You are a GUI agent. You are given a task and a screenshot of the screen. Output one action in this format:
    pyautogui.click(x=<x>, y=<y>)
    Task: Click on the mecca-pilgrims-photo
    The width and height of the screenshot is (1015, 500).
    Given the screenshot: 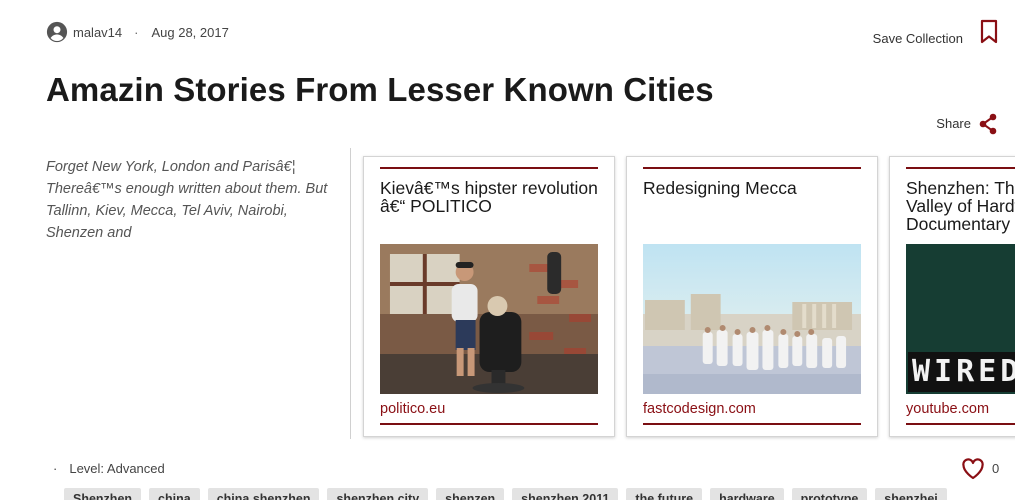 What is the action you would take?
    pyautogui.click(x=752, y=319)
    